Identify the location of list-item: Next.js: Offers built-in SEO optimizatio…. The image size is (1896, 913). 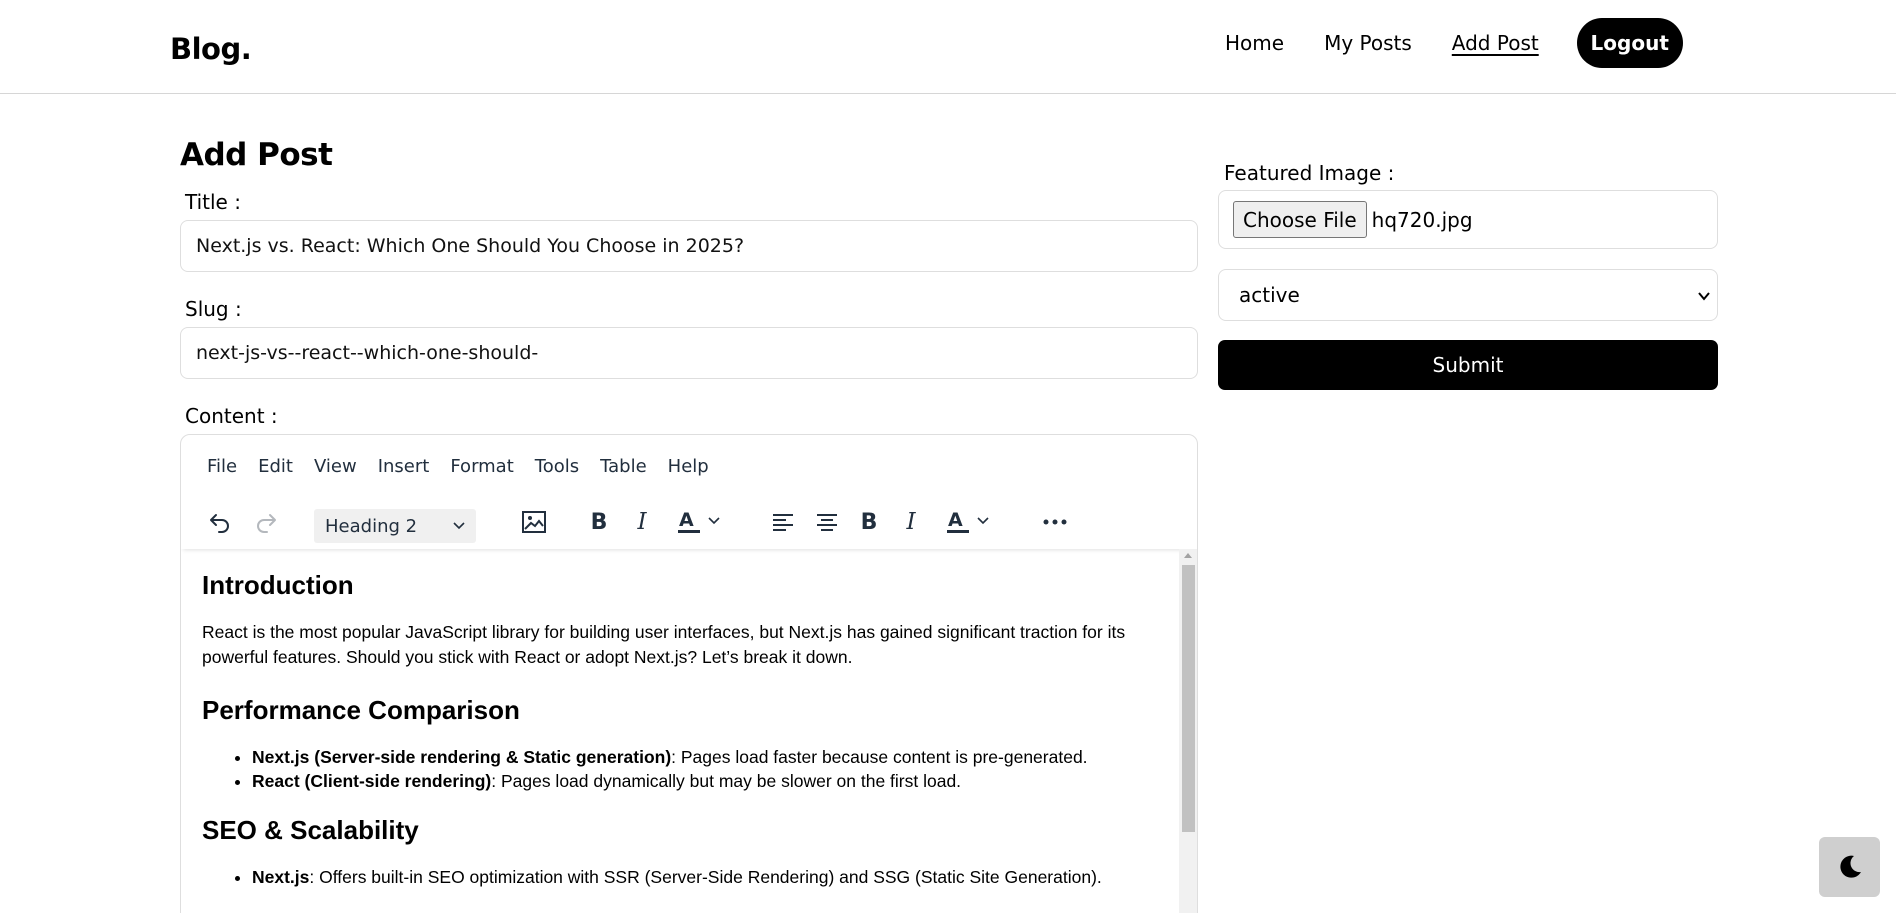
(706, 877).